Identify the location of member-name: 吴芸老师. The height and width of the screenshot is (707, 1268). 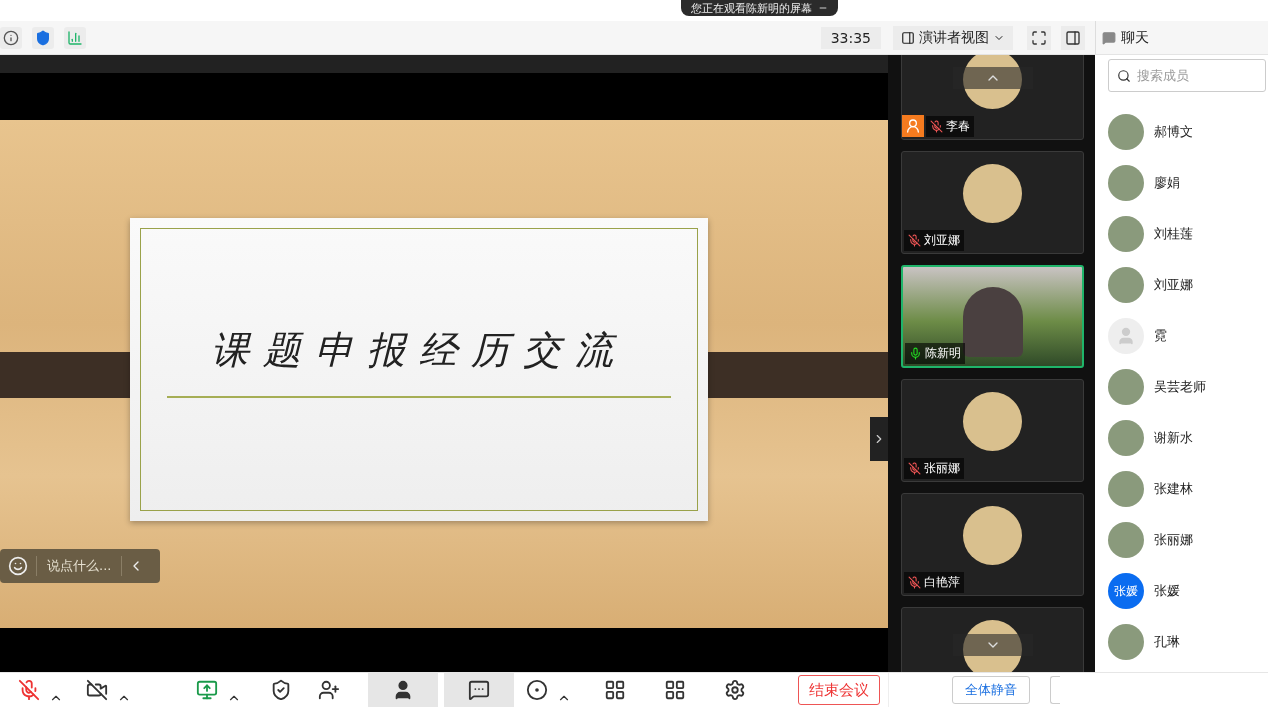
(1180, 387).